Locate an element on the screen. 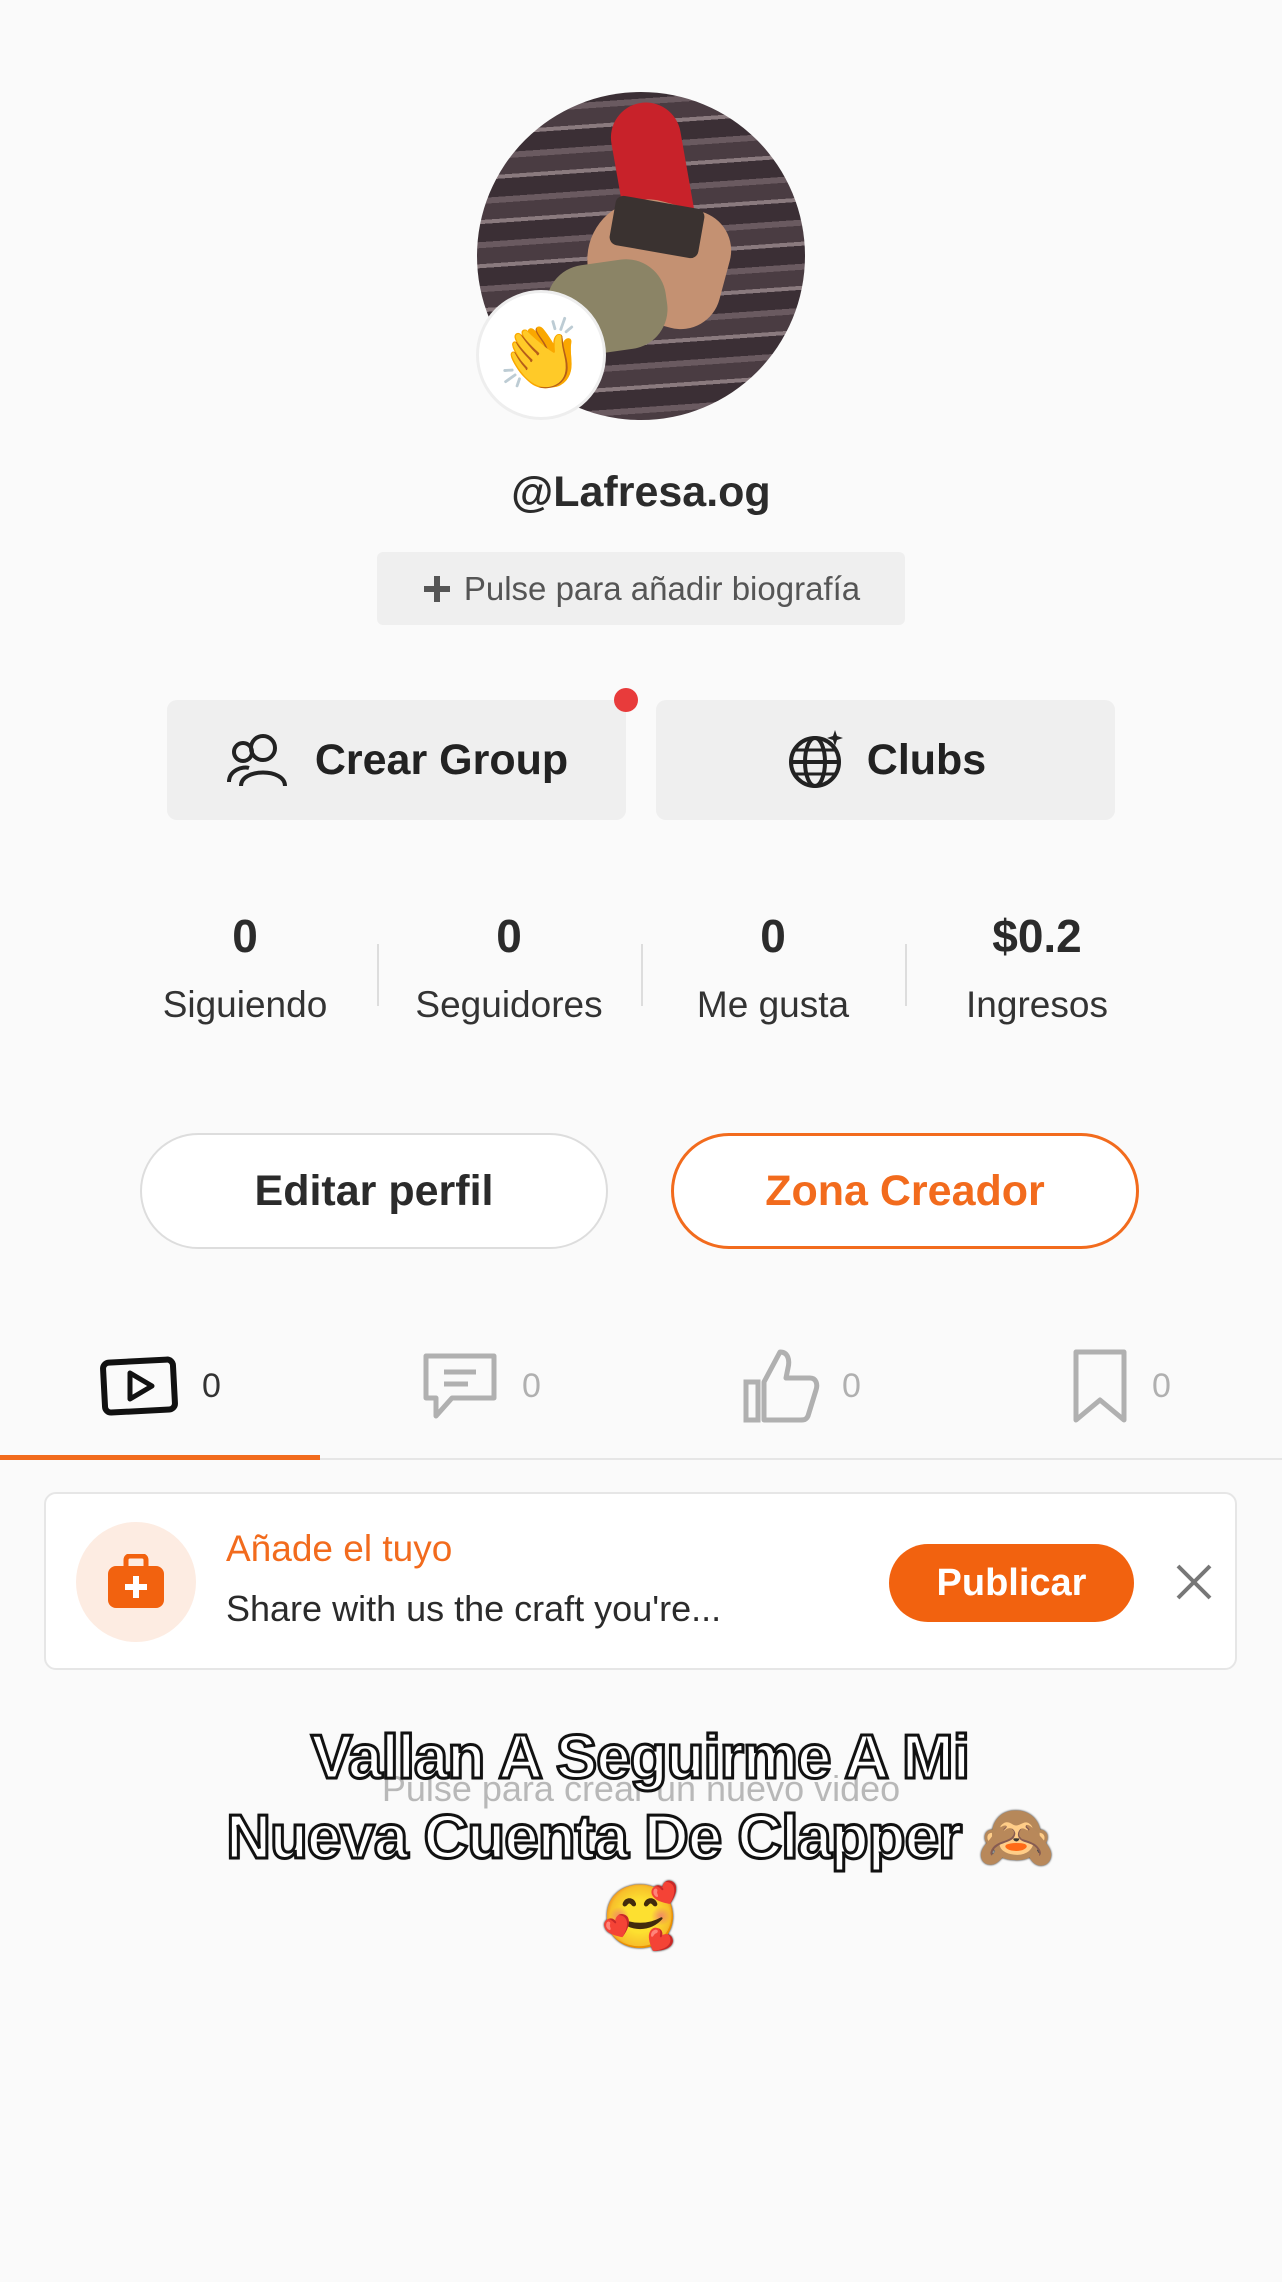  stat-label: Seguidores is located at coordinates (509, 1004).